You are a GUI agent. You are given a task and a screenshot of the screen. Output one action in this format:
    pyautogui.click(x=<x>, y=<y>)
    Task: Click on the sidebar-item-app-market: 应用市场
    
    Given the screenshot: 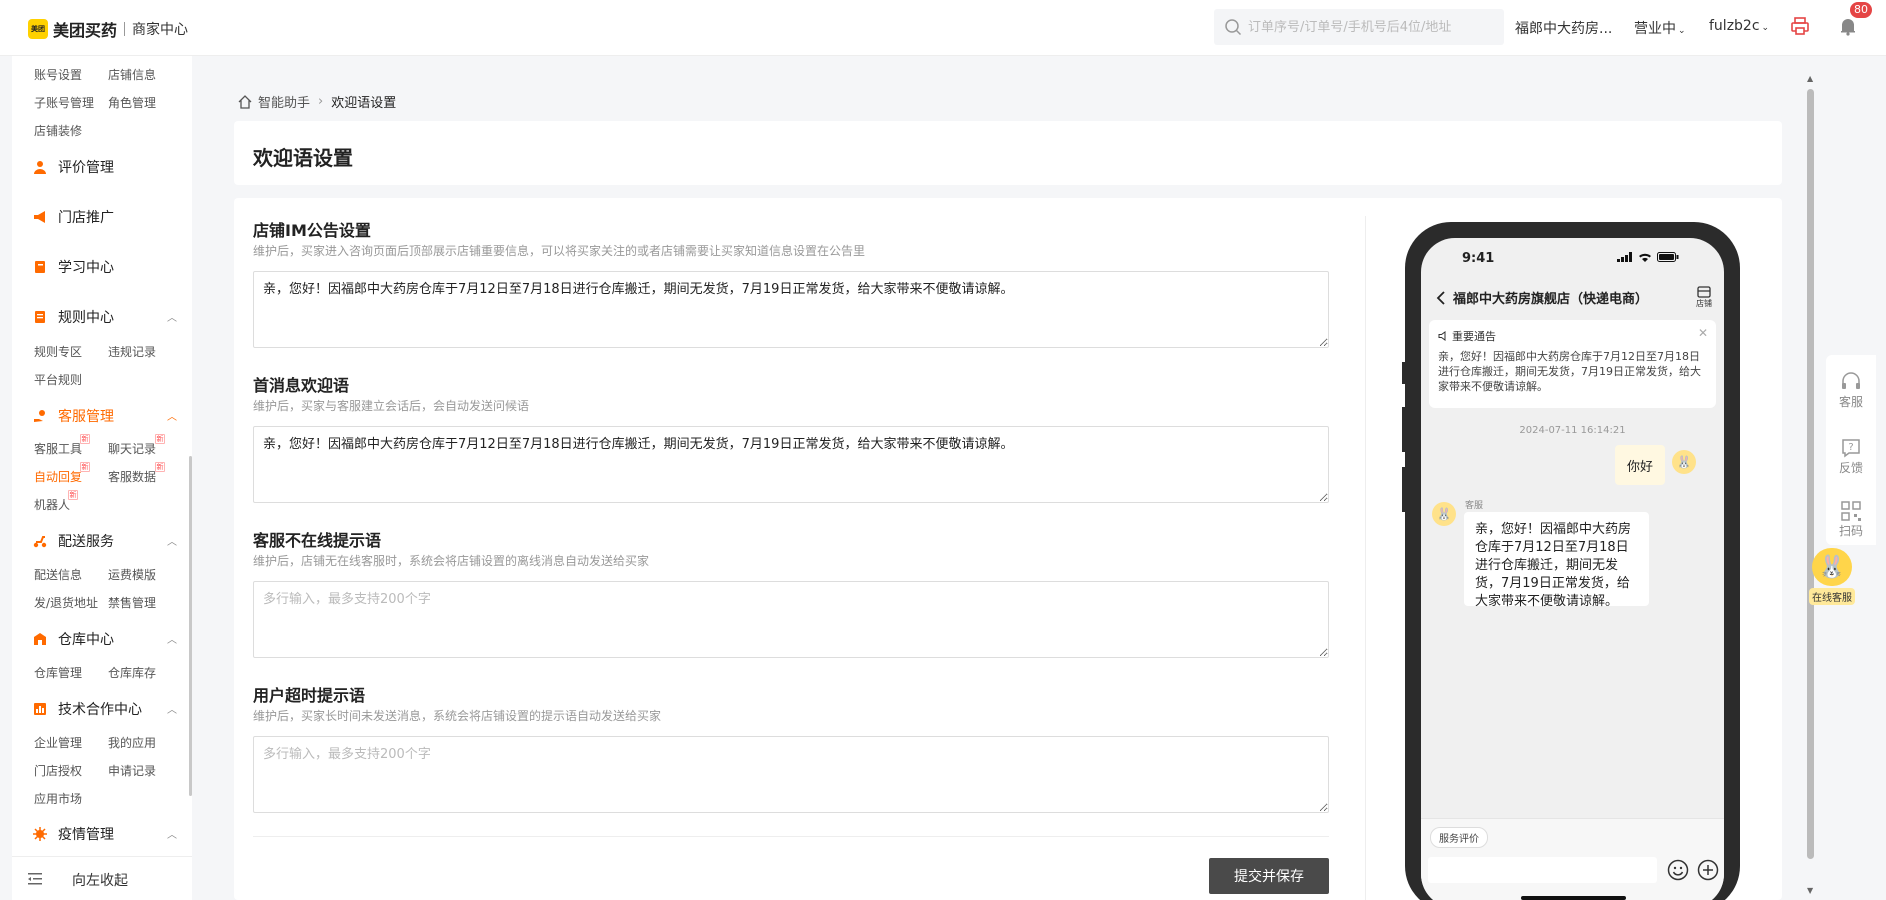 What is the action you would take?
    pyautogui.click(x=58, y=798)
    